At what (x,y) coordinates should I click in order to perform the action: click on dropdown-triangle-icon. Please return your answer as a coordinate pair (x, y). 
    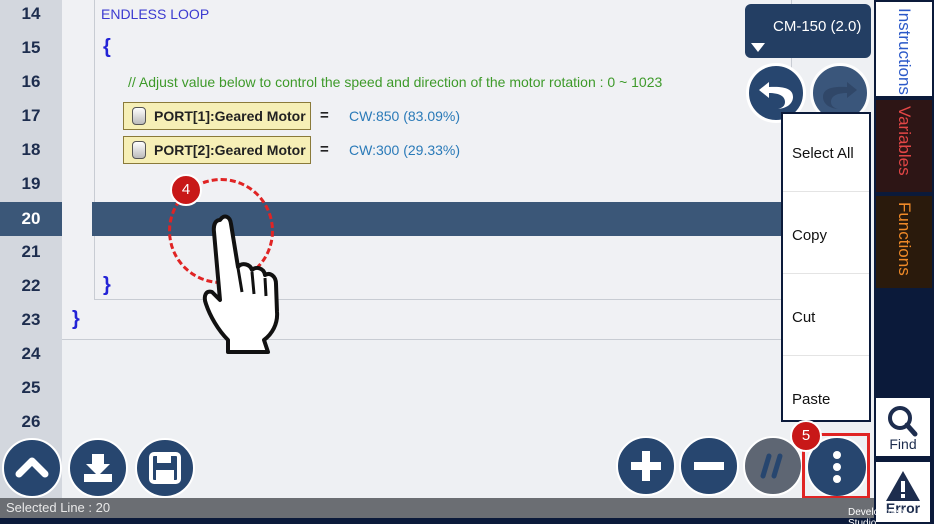
    Looking at the image, I should click on (758, 47).